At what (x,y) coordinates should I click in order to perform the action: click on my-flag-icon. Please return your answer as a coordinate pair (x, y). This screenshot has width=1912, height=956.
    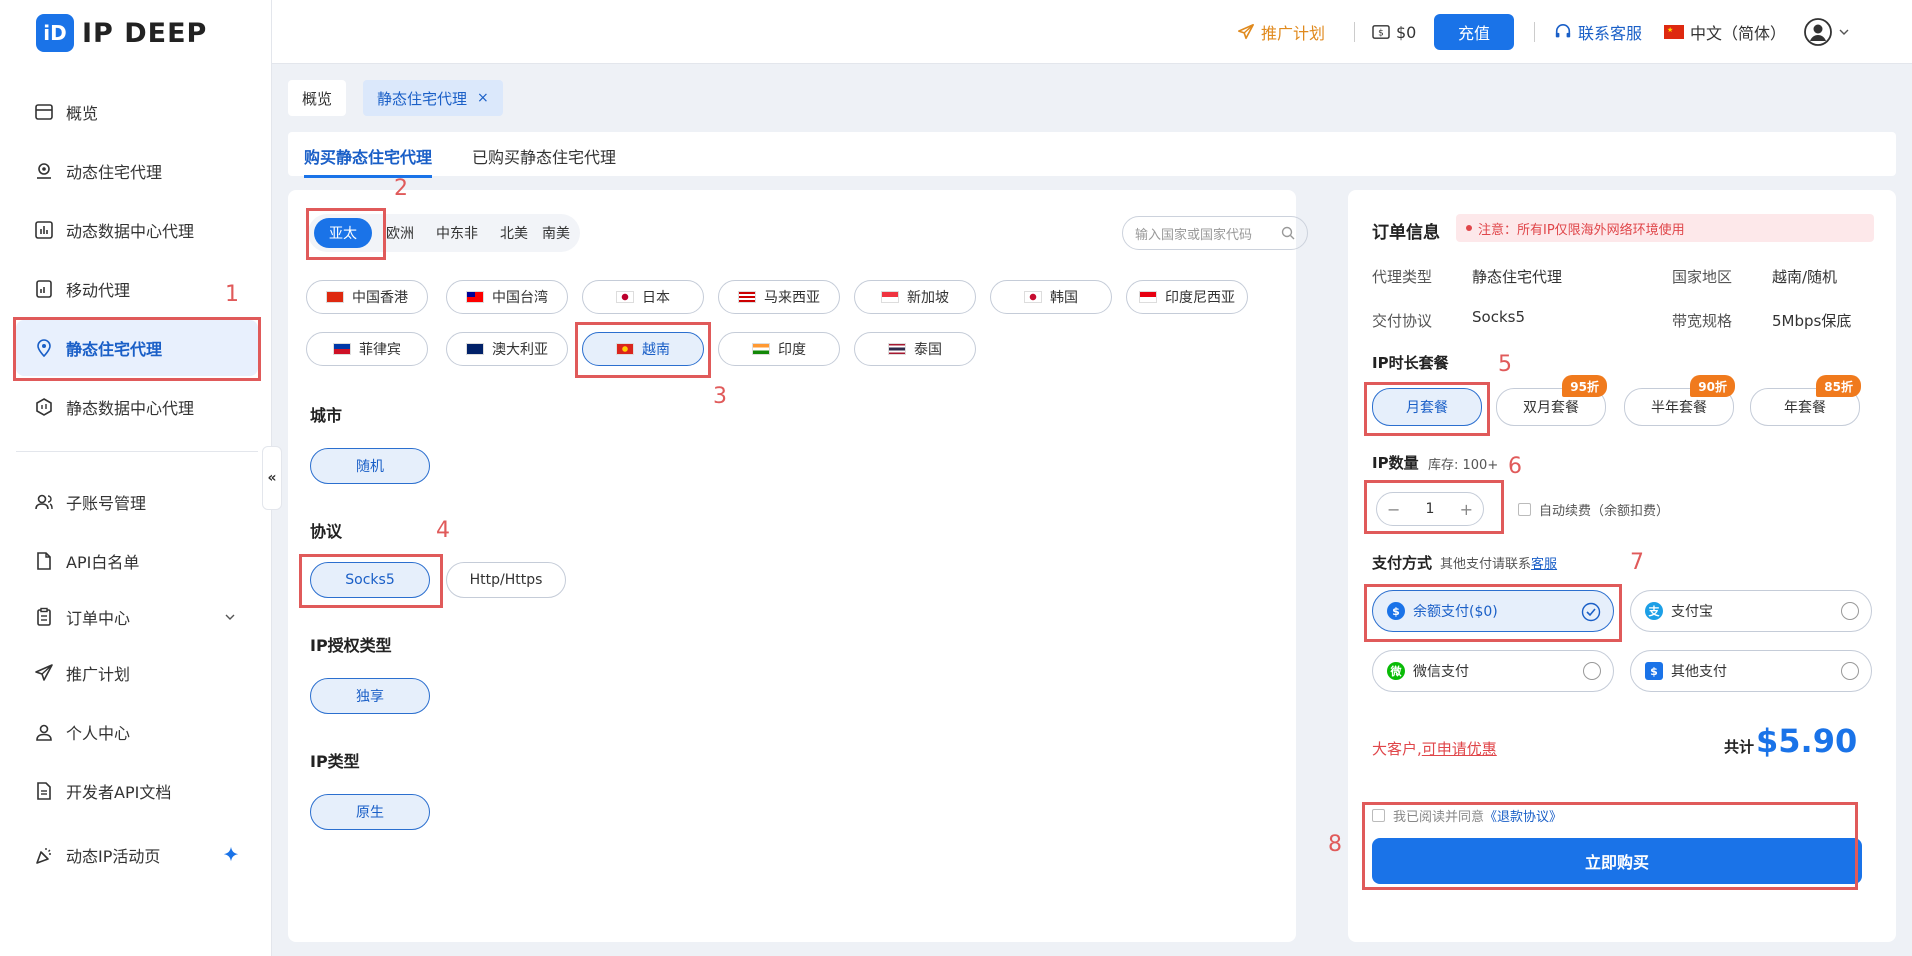
    Looking at the image, I should click on (747, 297).